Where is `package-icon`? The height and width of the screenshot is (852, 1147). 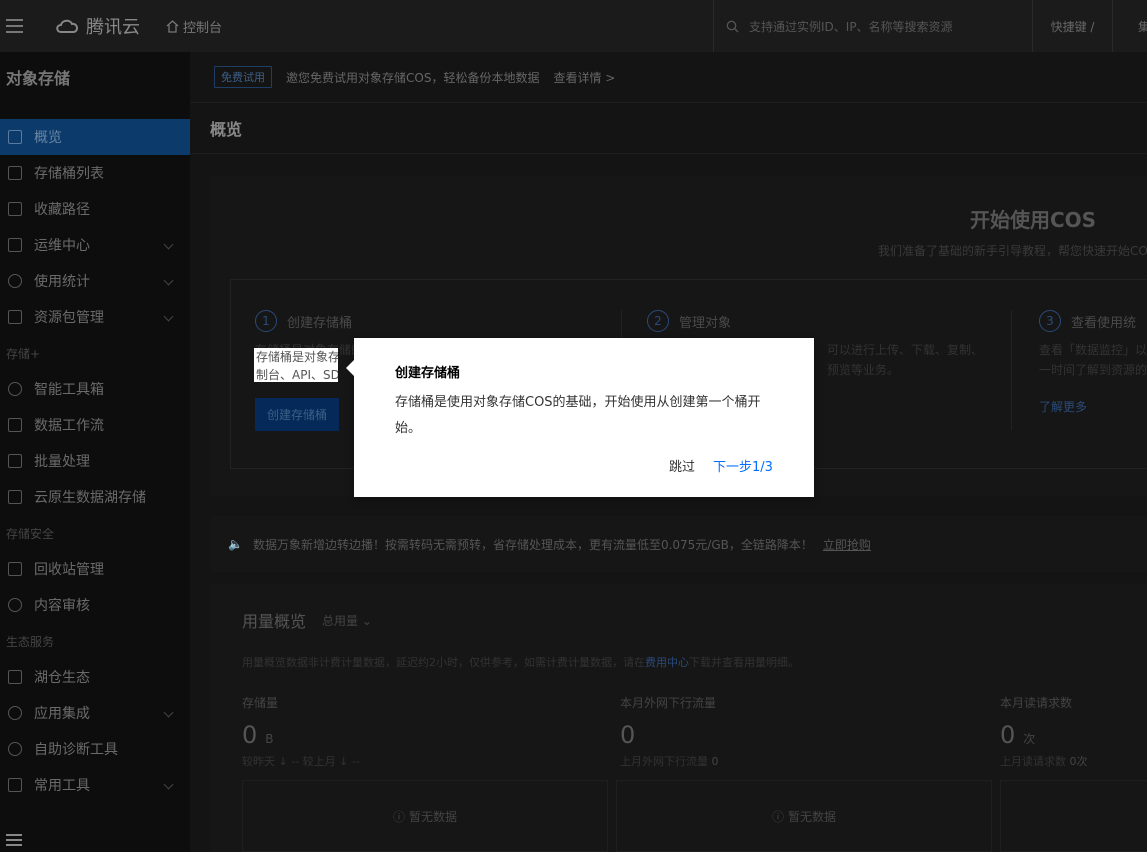 package-icon is located at coordinates (15, 317).